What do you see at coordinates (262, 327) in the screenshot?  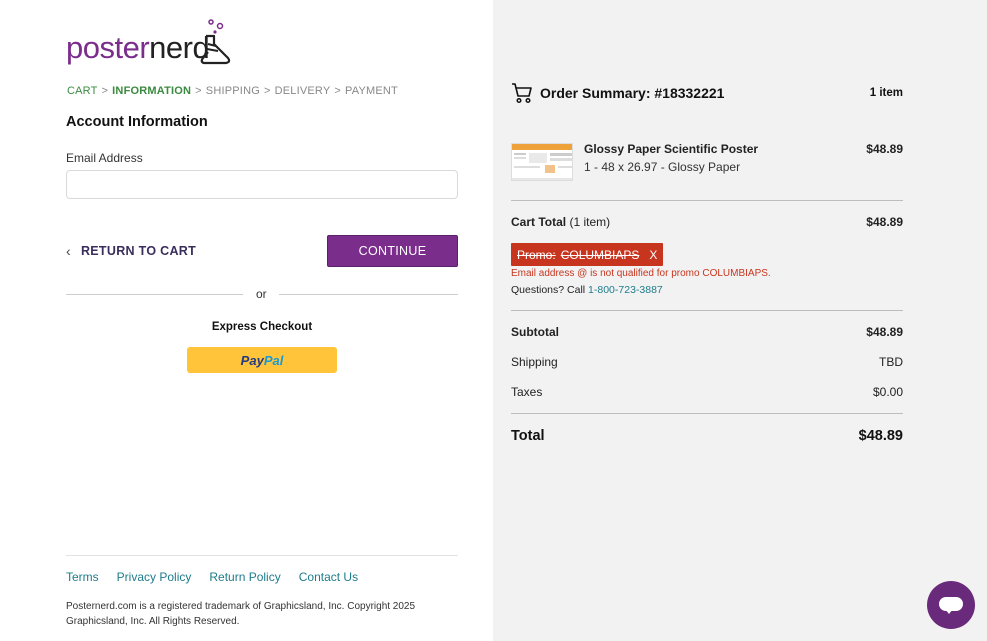 I see `express-checkout-label: Express Checkout` at bounding box center [262, 327].